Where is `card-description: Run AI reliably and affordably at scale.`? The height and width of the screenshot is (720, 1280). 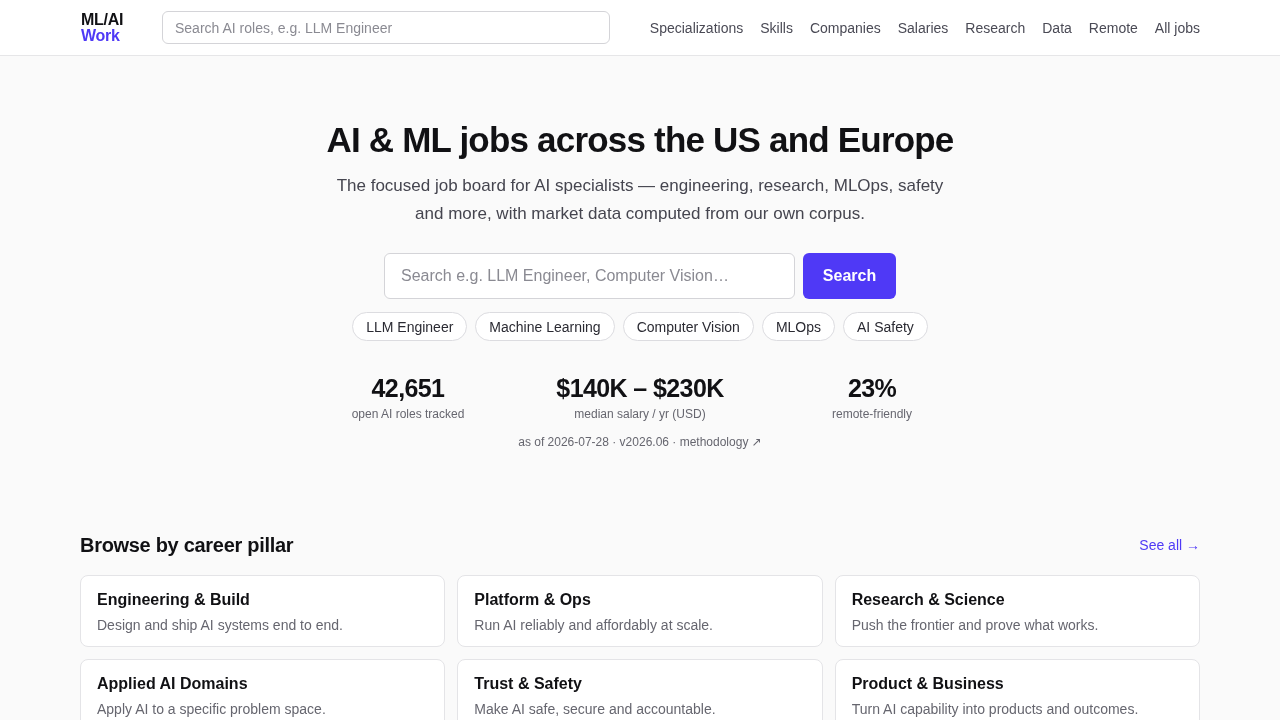 card-description: Run AI reliably and affordably at scale. is located at coordinates (594, 625).